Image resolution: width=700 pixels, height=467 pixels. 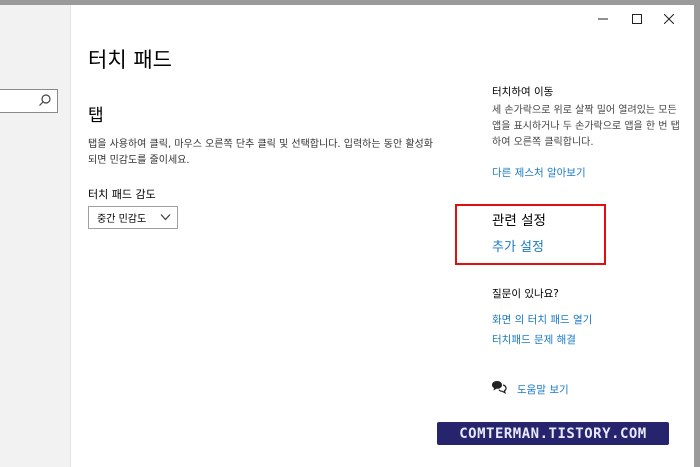 I want to click on open-touchpad-link: 화면 의 터치 패드 열기, so click(x=542, y=319).